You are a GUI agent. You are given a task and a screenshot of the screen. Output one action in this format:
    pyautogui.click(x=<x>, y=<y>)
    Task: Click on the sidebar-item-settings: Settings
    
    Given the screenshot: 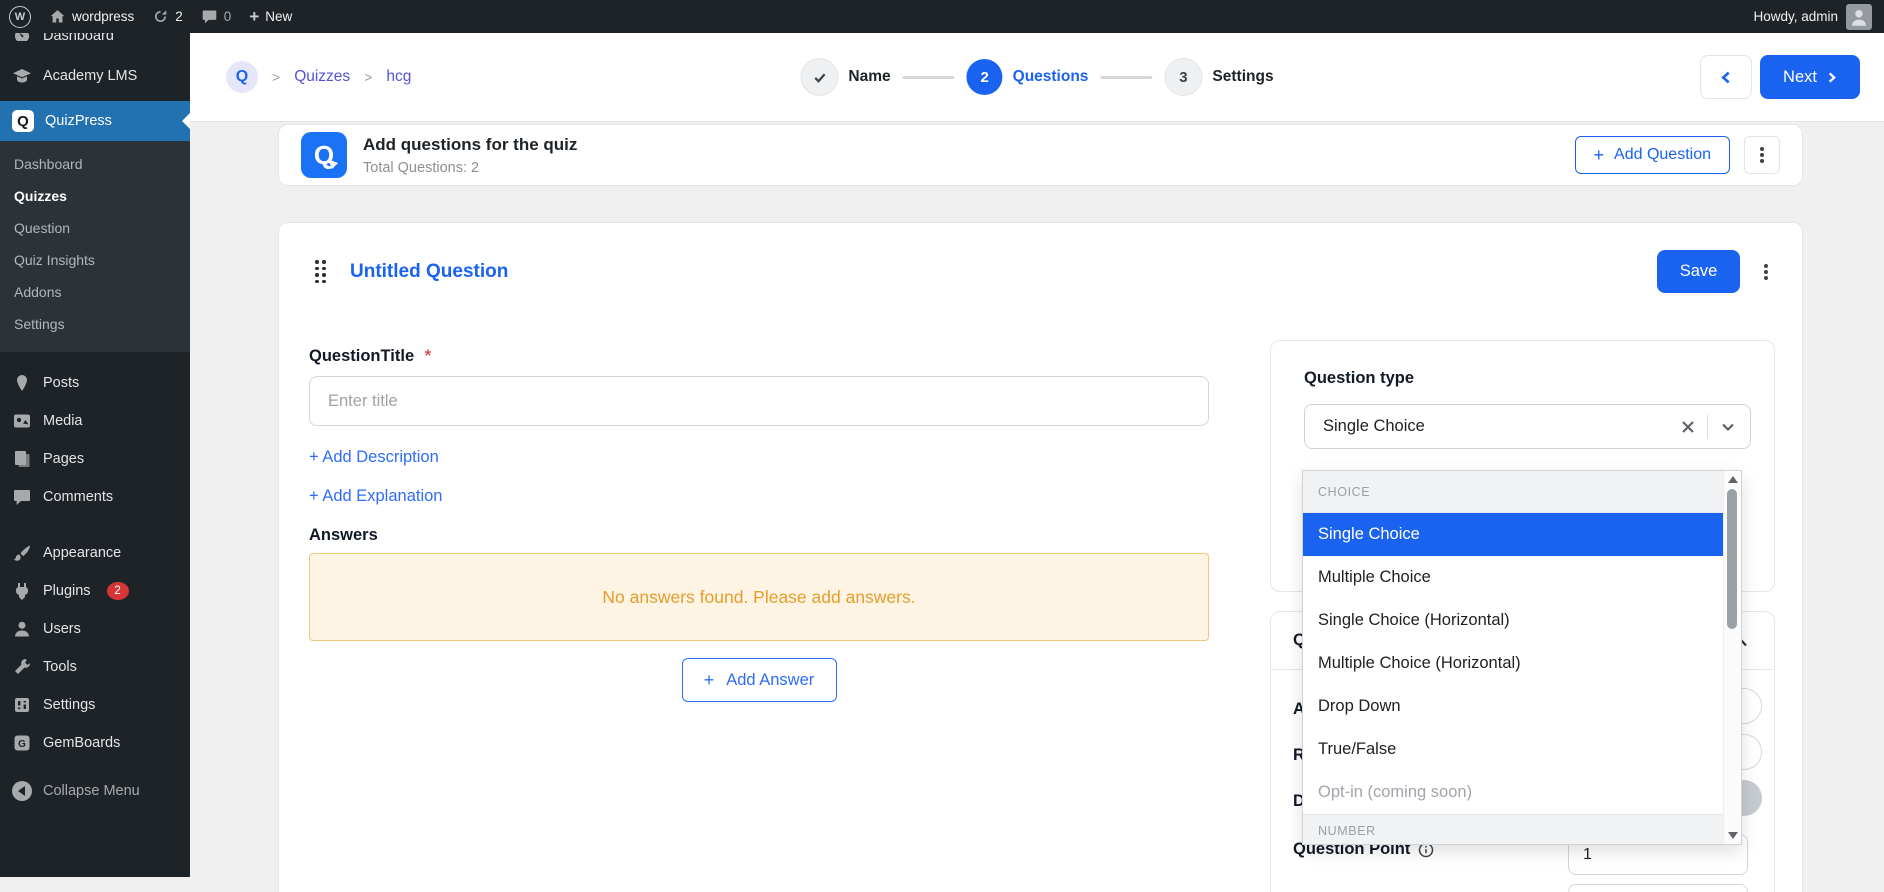 What is the action you would take?
    pyautogui.click(x=95, y=705)
    